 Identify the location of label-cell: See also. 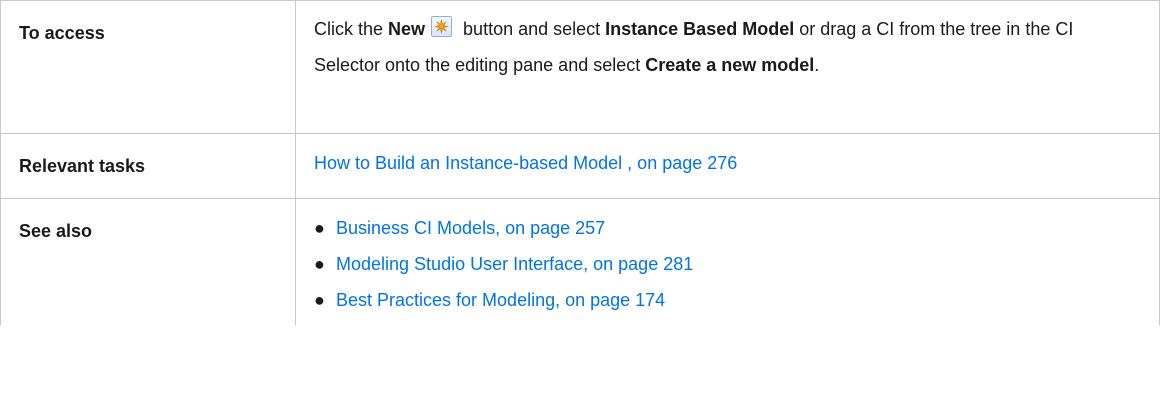
(148, 261).